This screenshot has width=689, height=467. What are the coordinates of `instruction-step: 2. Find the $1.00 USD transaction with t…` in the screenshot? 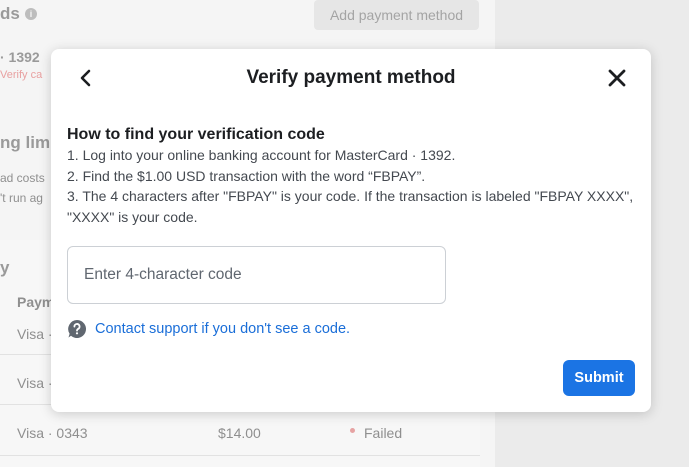 It's located at (246, 175).